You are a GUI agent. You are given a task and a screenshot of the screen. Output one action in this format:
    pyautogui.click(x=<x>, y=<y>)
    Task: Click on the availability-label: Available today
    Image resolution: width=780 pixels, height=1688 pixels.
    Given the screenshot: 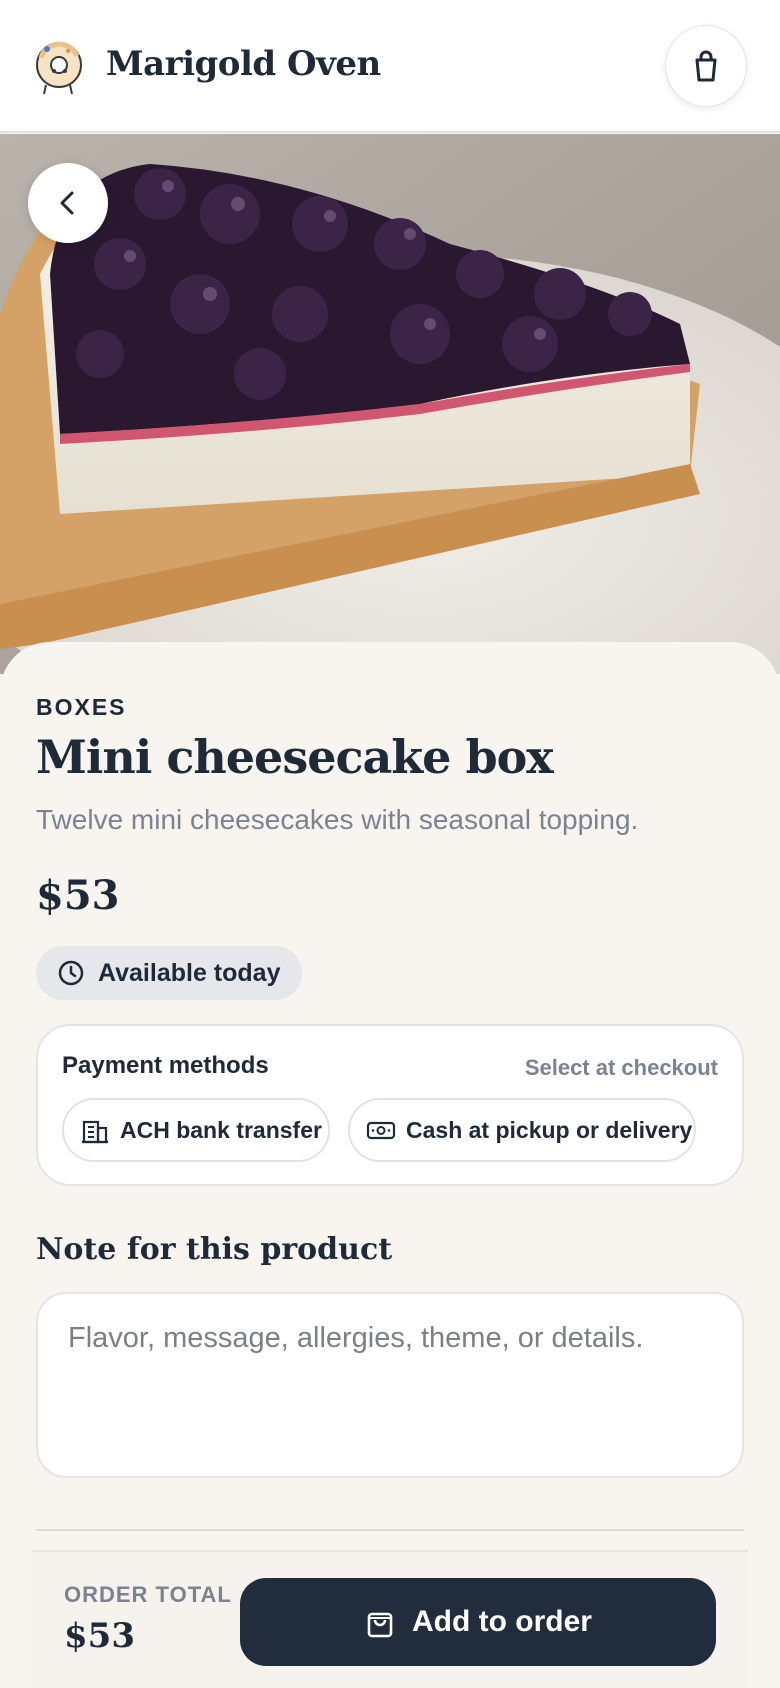 What is the action you would take?
    pyautogui.click(x=189, y=972)
    